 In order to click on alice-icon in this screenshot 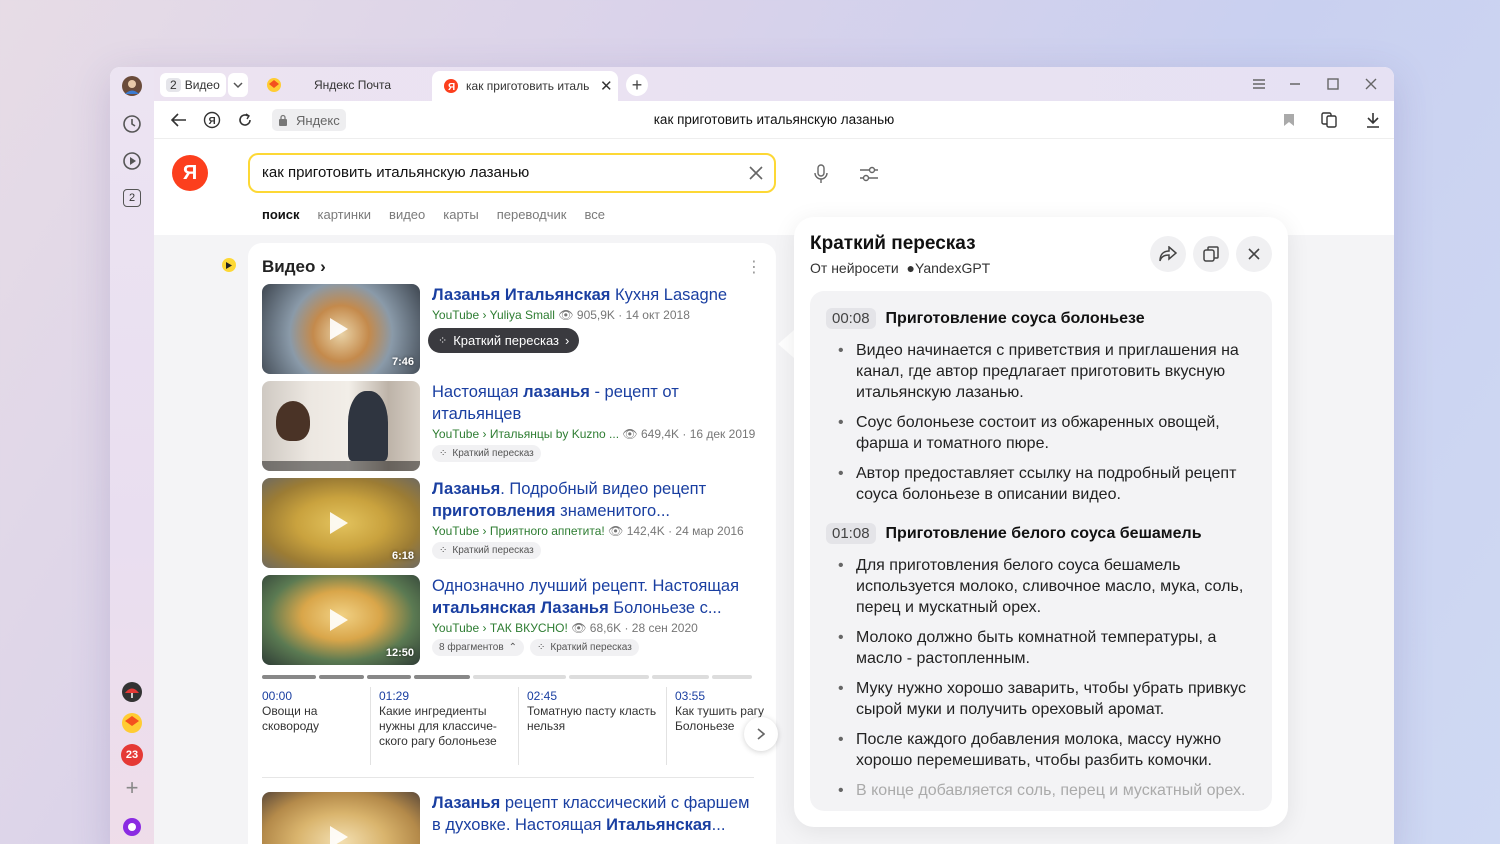, I will do `click(132, 827)`.